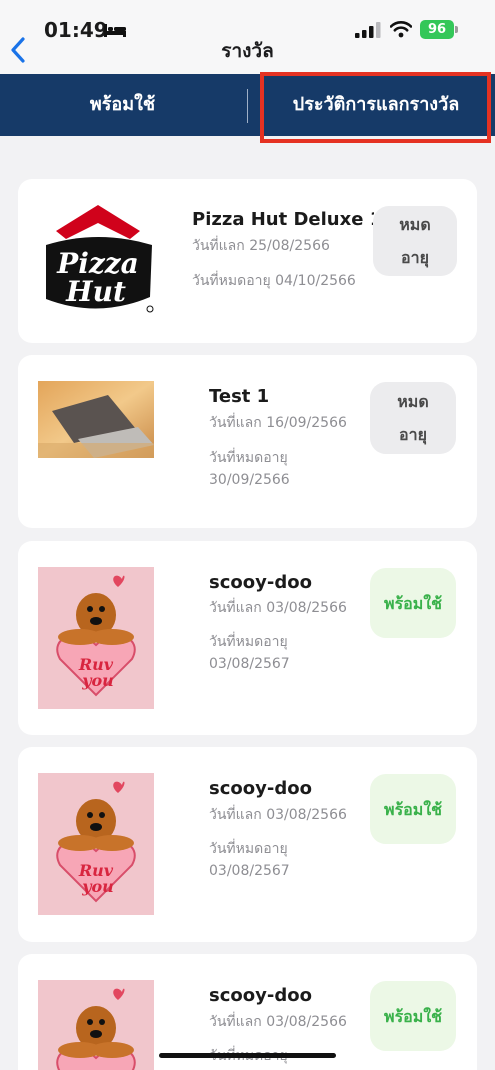  I want to click on reward-name: Test 1, so click(239, 396).